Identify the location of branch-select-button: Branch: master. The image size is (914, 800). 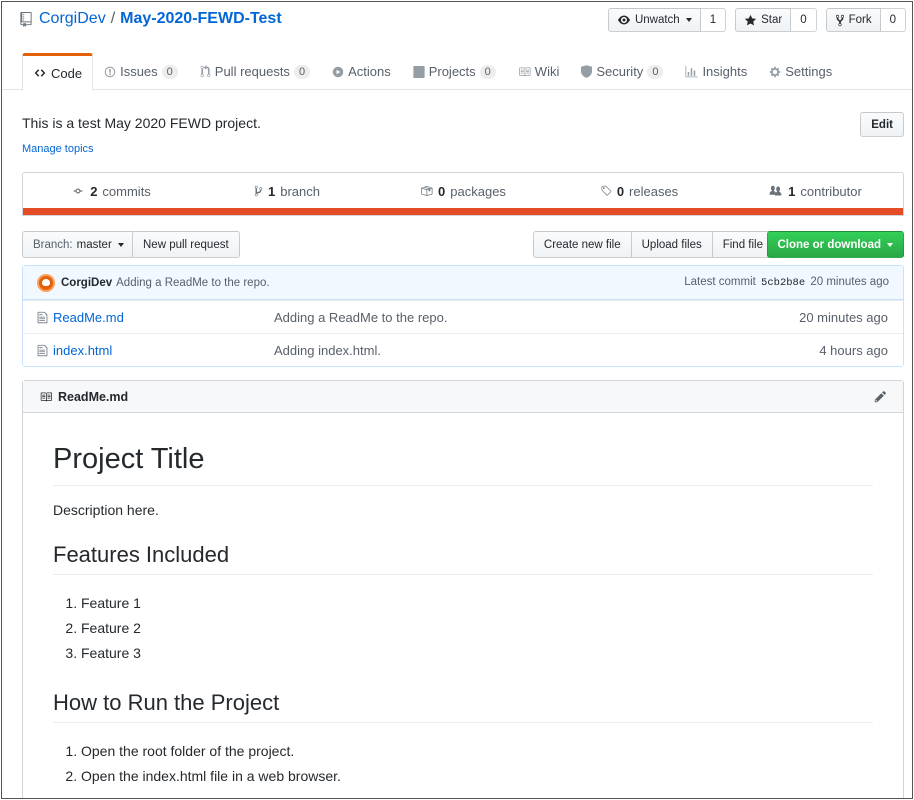
(78, 244).